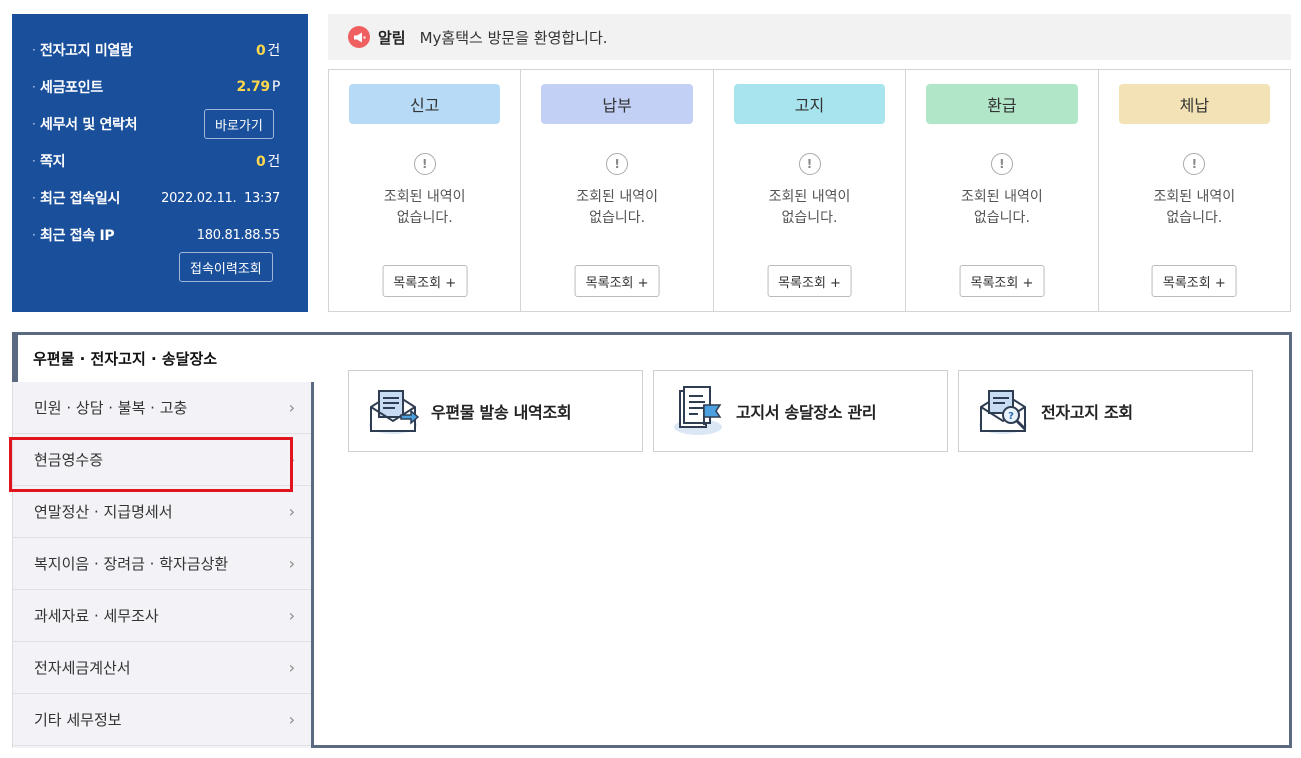 This screenshot has width=1301, height=758. Describe the element at coordinates (103, 512) in the screenshot. I see `menu-item-label: 연말정산 · 지급명세서` at that location.